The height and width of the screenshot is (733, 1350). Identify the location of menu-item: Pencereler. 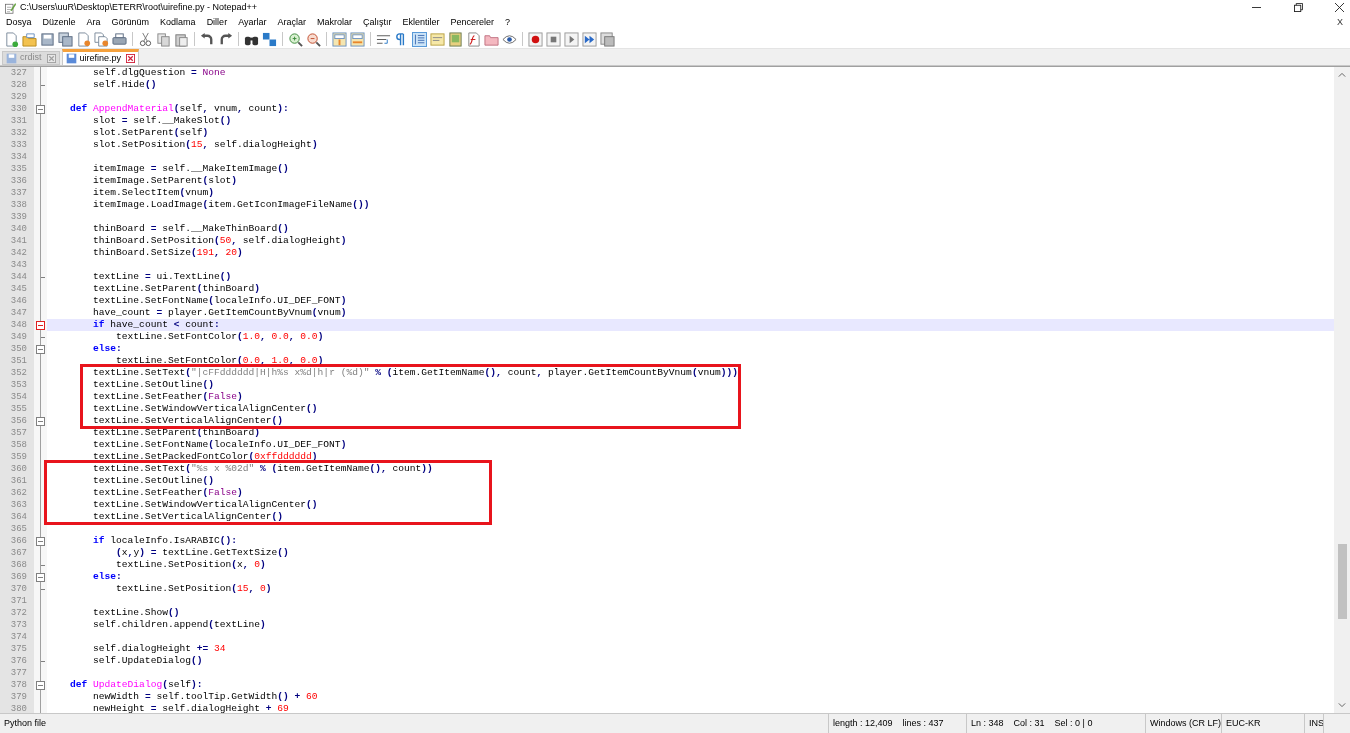
(472, 22).